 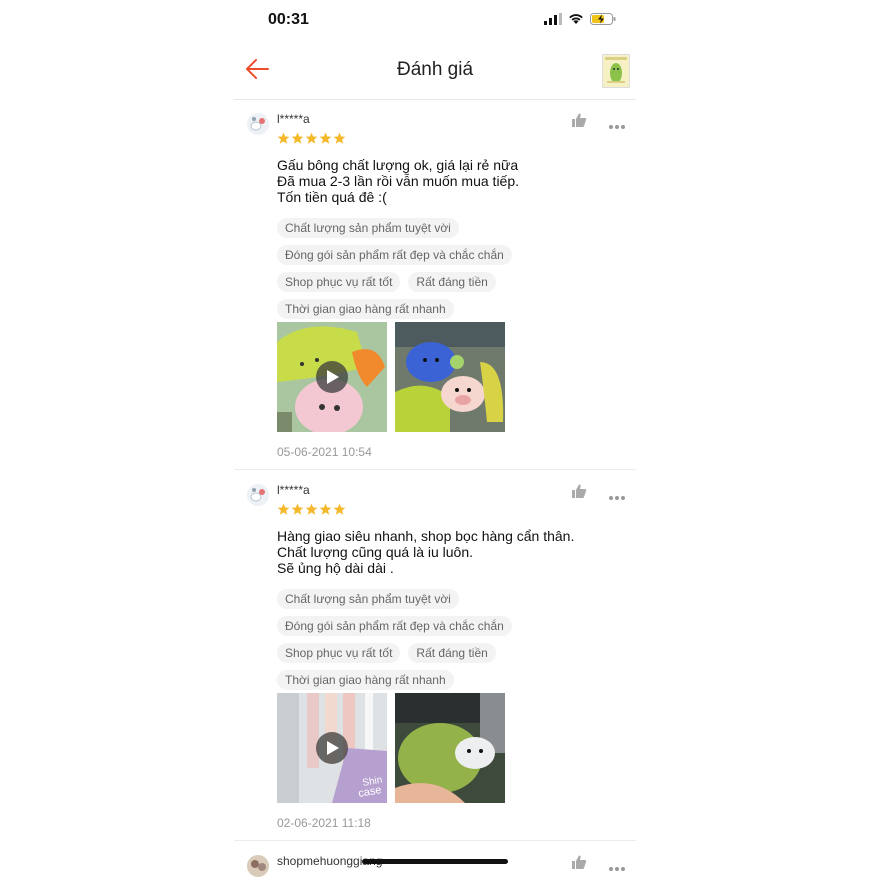 I want to click on product-image, so click(x=616, y=71).